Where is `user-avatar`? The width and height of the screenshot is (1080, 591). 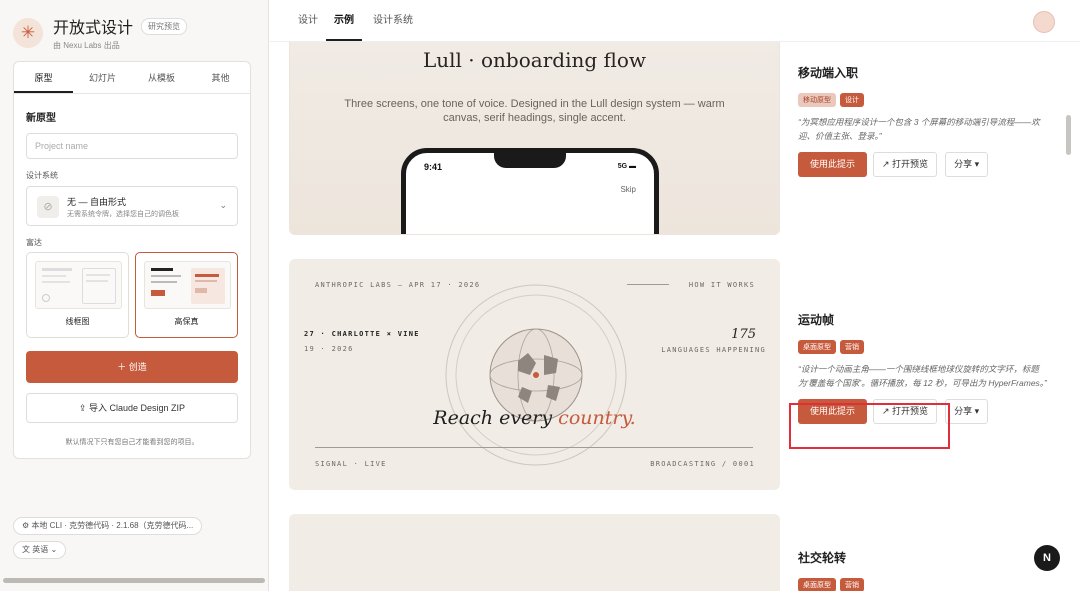 user-avatar is located at coordinates (1044, 22).